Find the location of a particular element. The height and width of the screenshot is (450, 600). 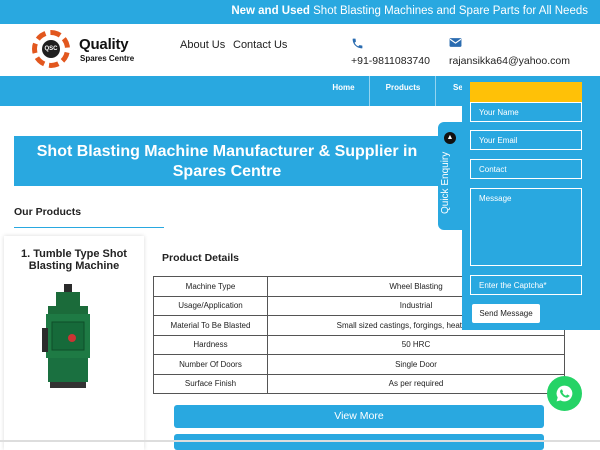

chevron-up-icon: ▲ is located at coordinates (450, 138).